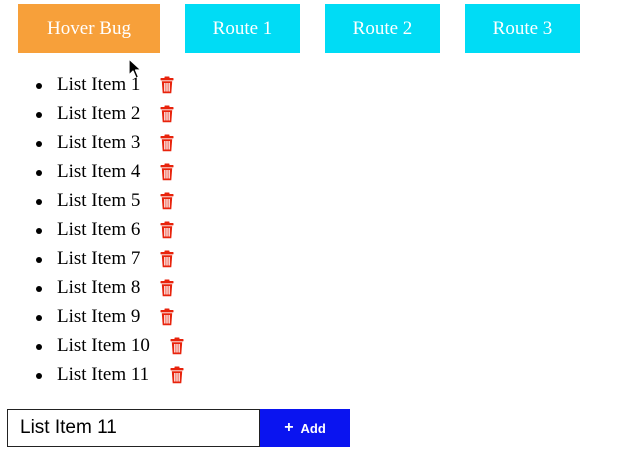 Image resolution: width=640 pixels, height=470 pixels. I want to click on list-item-label: List Item 7, so click(99, 258).